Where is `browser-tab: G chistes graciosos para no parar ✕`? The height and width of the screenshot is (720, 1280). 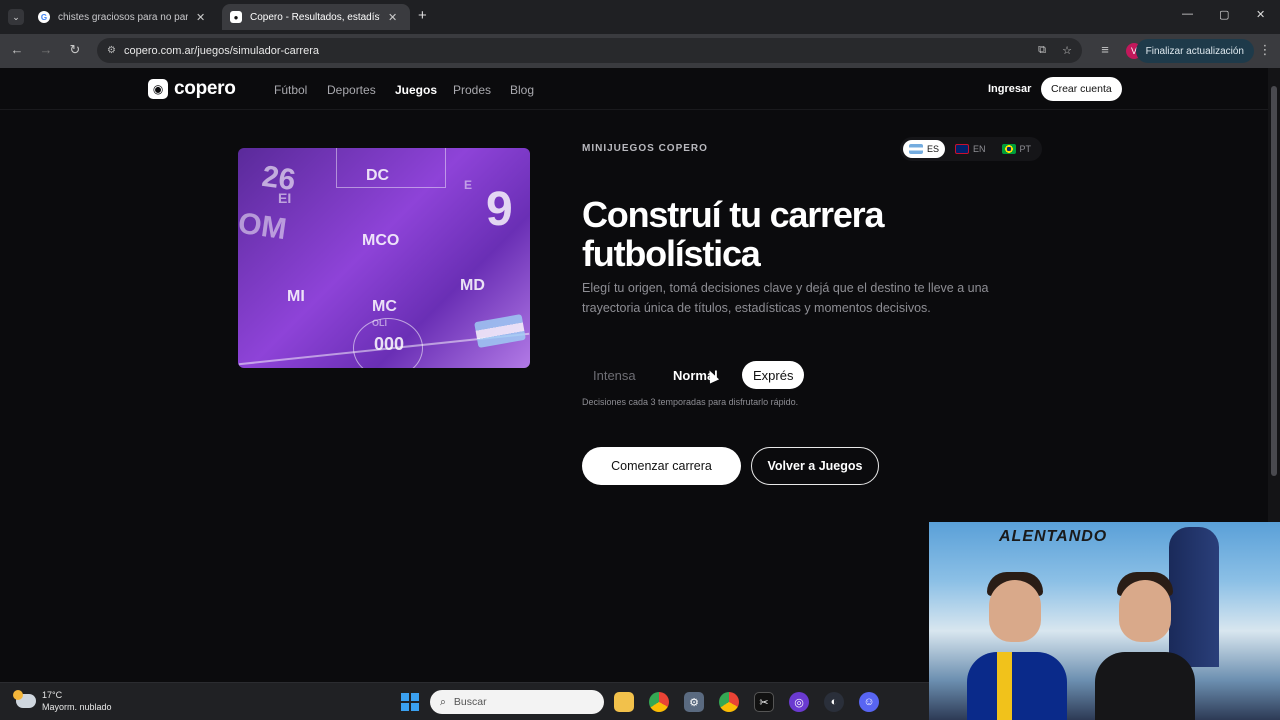 browser-tab: G chistes graciosos para no parar ✕ is located at coordinates (124, 17).